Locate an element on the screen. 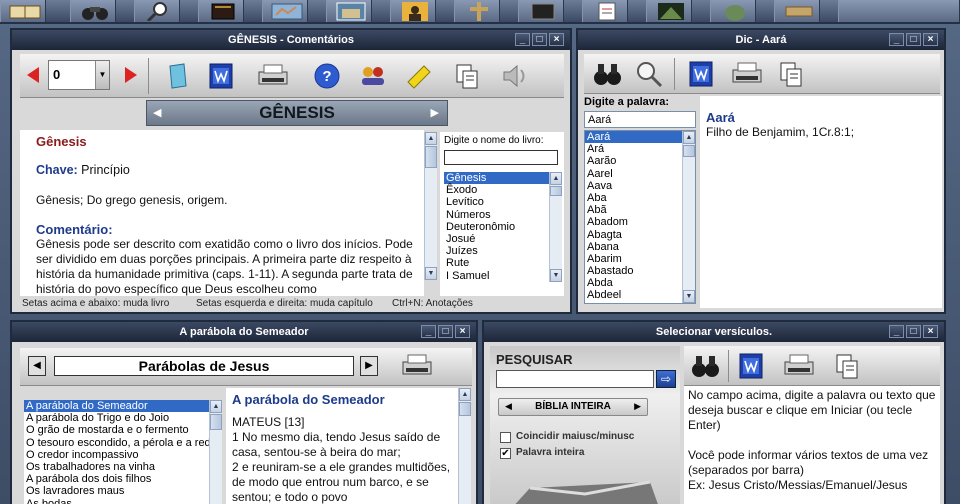  parable-list-item: A parábola dos dois filhos is located at coordinates (123, 479).